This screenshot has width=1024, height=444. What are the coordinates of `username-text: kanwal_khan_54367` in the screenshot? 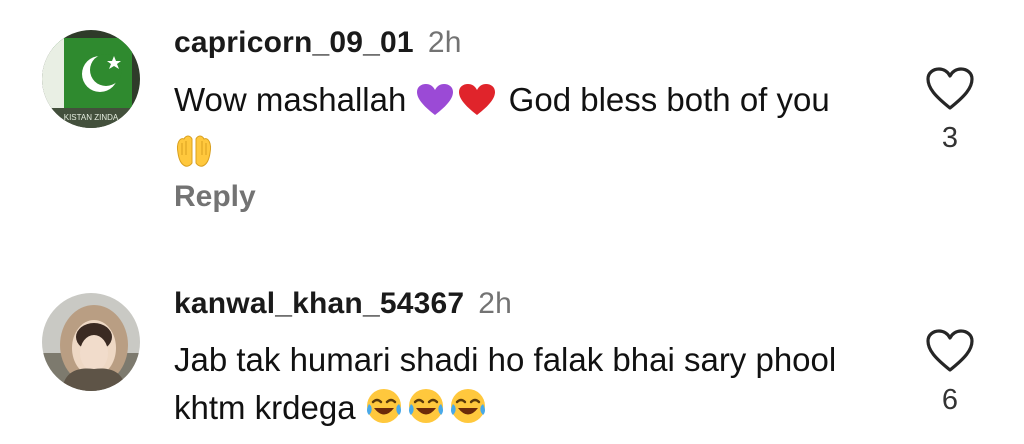 It's located at (319, 303).